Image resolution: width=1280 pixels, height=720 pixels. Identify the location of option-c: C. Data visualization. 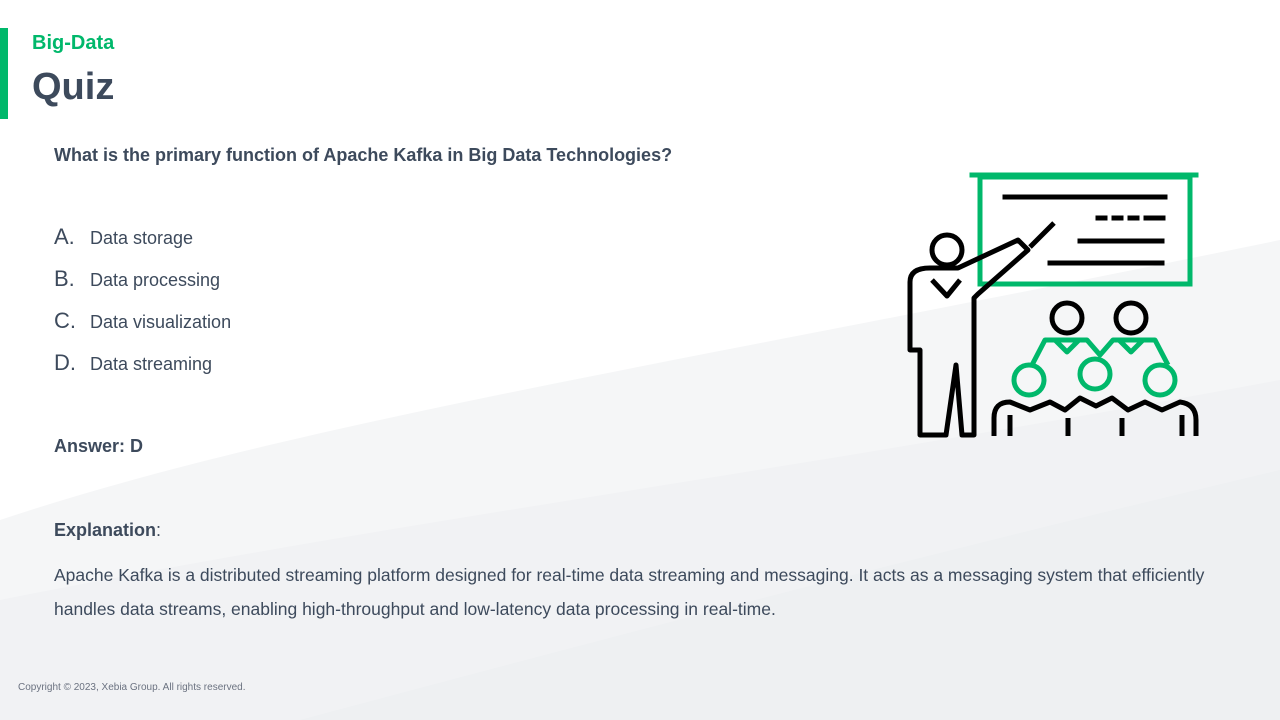
(142, 329).